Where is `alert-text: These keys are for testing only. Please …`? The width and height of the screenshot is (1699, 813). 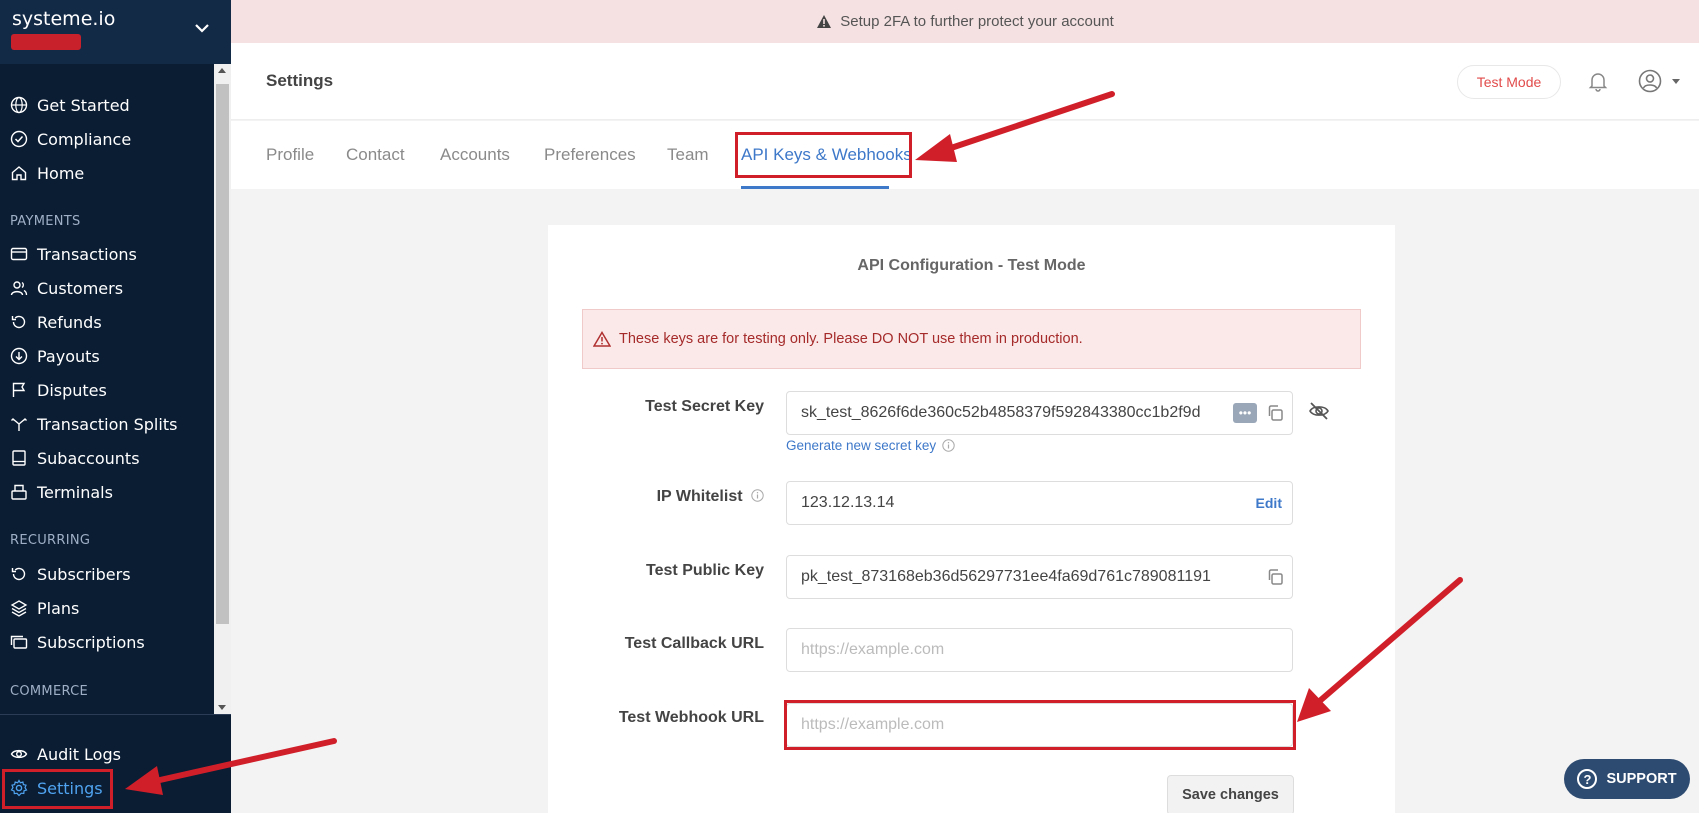 alert-text: These keys are for testing only. Please … is located at coordinates (851, 339).